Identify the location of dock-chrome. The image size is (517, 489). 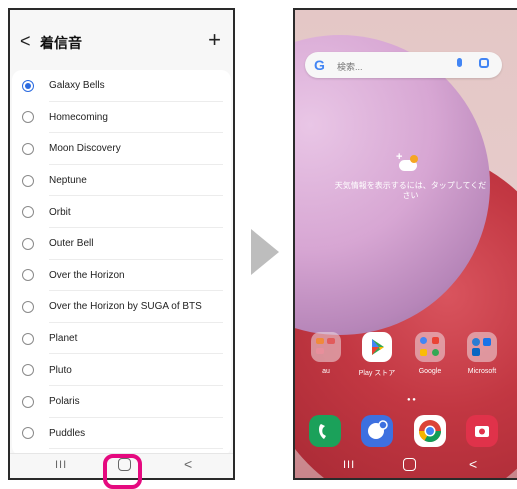
(430, 431).